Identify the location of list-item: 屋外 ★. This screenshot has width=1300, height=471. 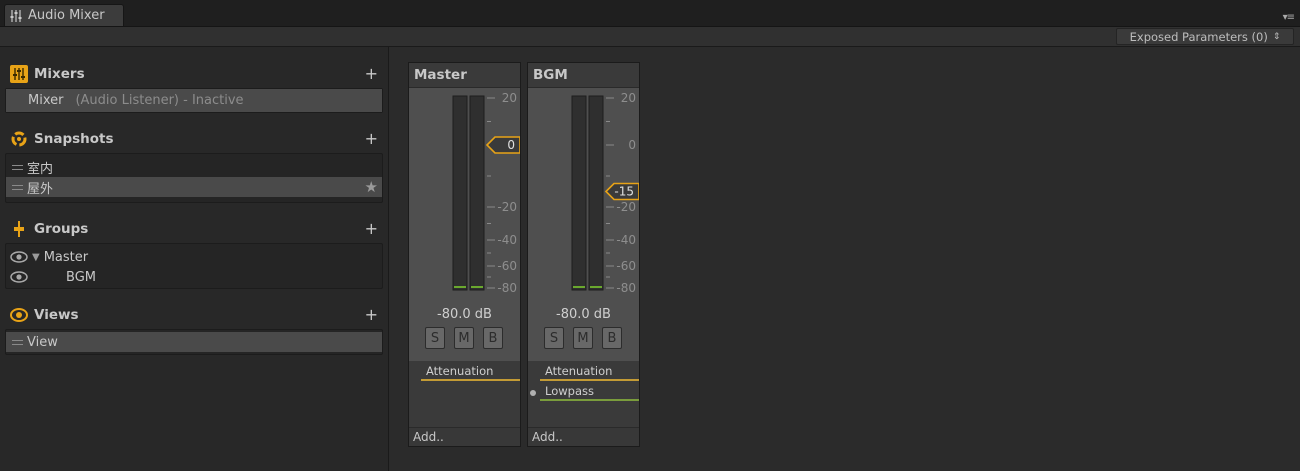
(194, 187).